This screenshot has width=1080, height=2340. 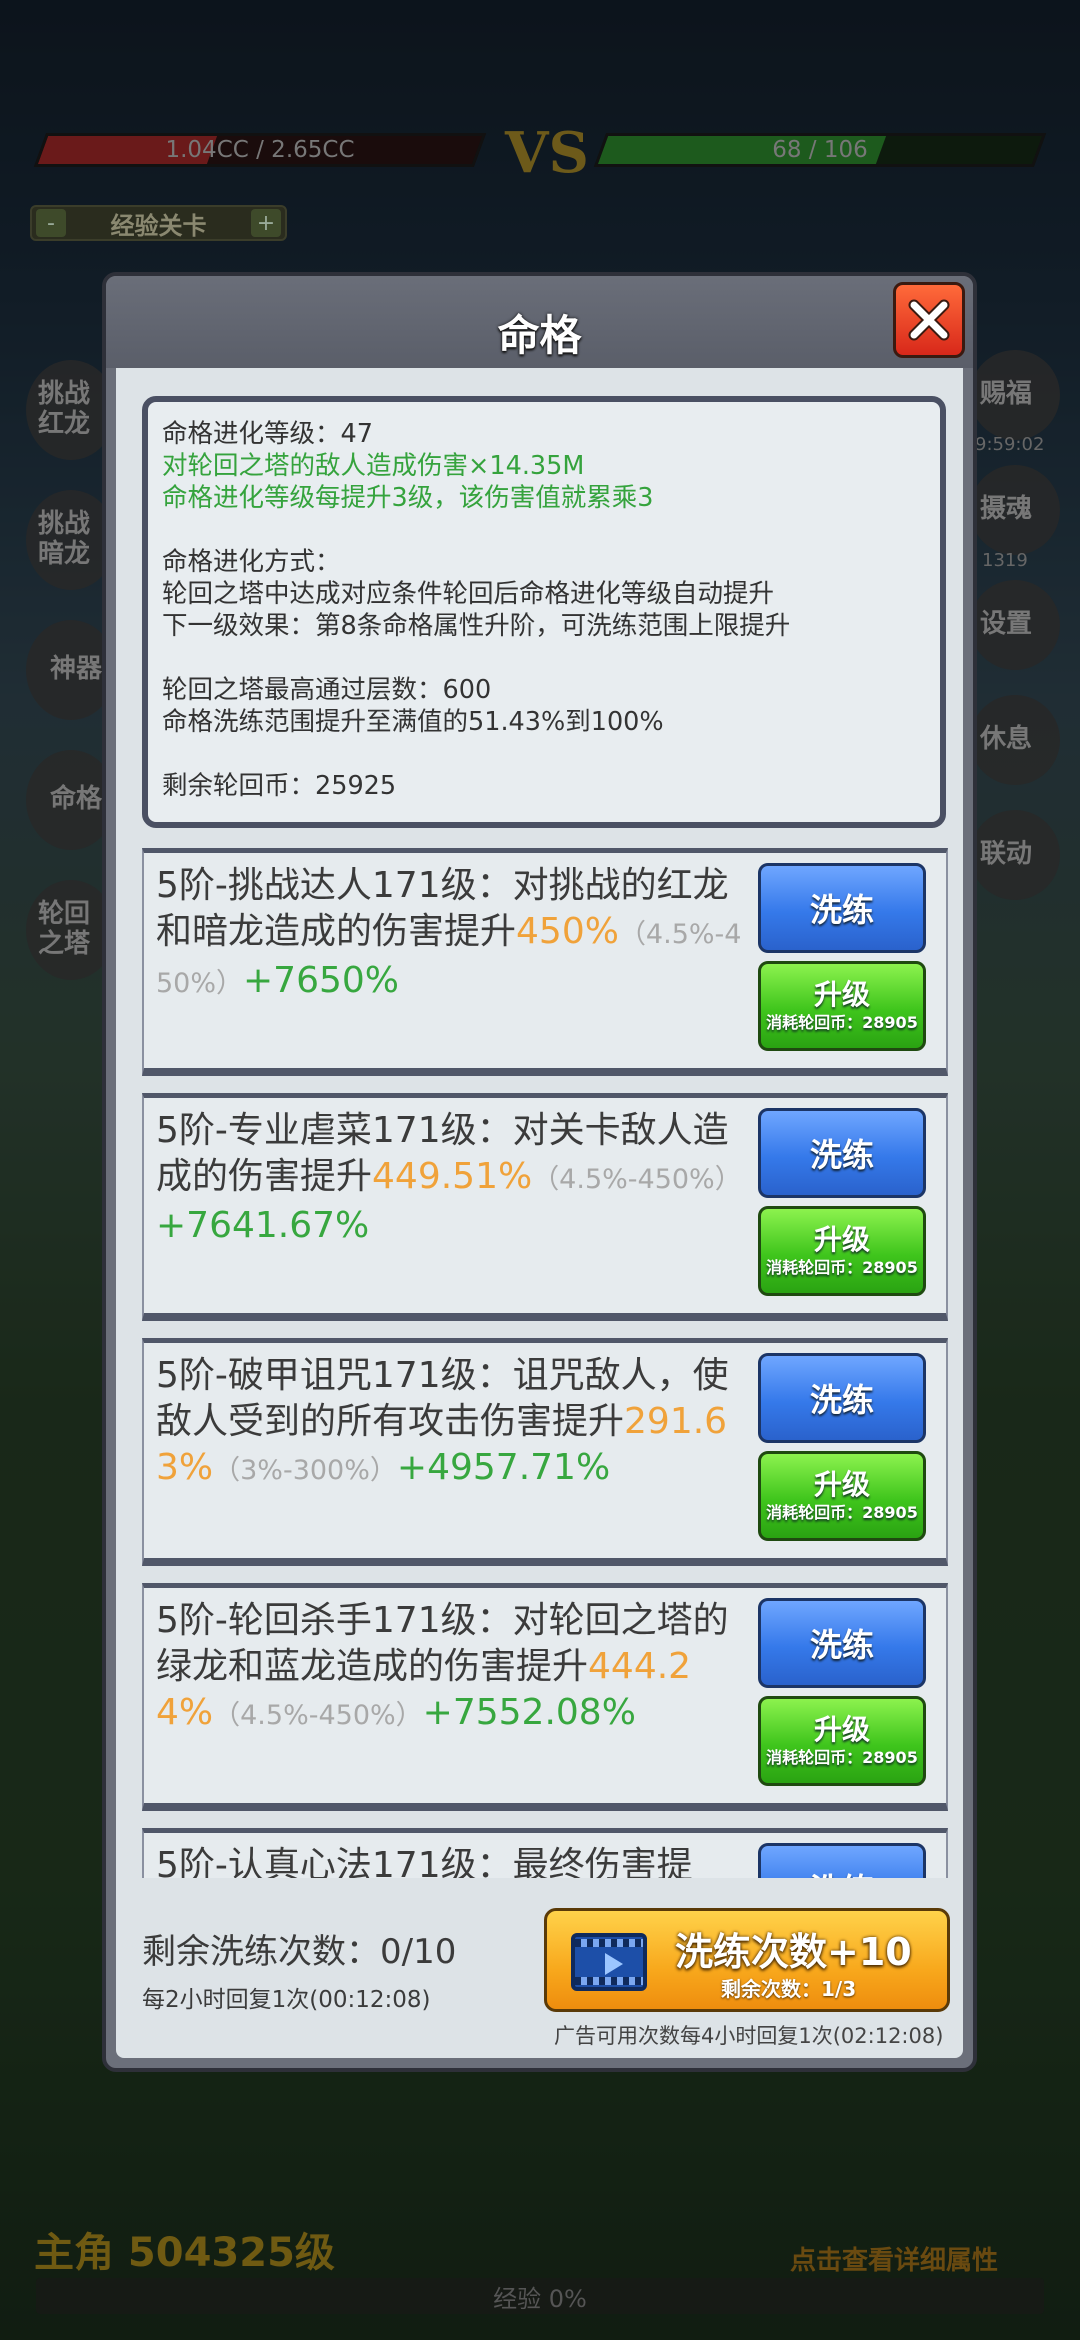 What do you see at coordinates (373, 466) in the screenshot?
I see `tower-damage: 对轮回之塔的敌人造成伤害×14.35M` at bounding box center [373, 466].